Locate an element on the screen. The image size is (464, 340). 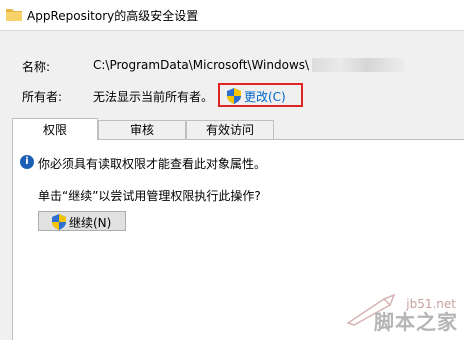
tab-strip: 权限 审核 有效访问 is located at coordinates (232, 129).